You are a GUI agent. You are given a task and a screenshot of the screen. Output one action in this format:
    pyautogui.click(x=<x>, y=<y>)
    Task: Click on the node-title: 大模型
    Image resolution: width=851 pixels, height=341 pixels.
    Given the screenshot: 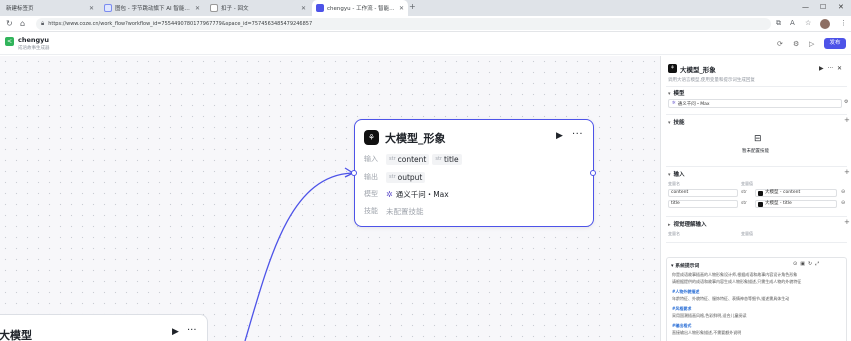 What is the action you would take?
    pyautogui.click(x=16, y=335)
    